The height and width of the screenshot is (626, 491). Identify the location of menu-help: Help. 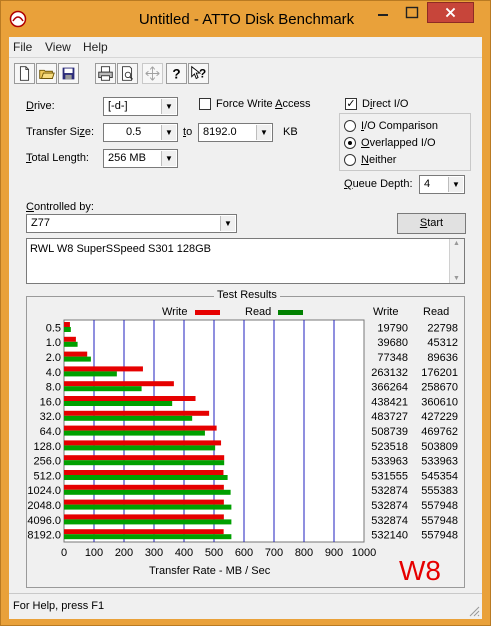
(95, 47).